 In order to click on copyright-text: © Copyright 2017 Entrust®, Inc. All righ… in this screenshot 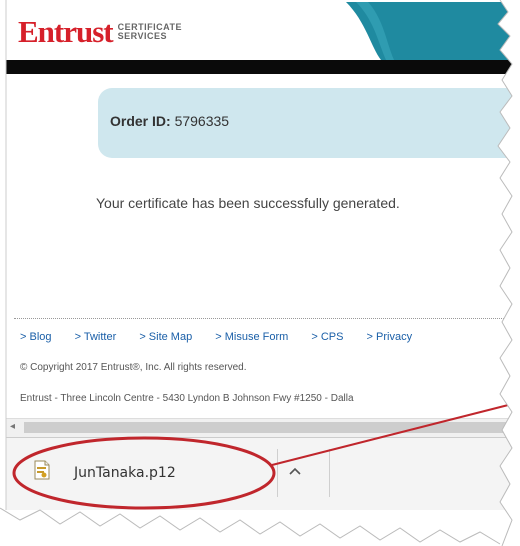, I will do `click(133, 367)`.